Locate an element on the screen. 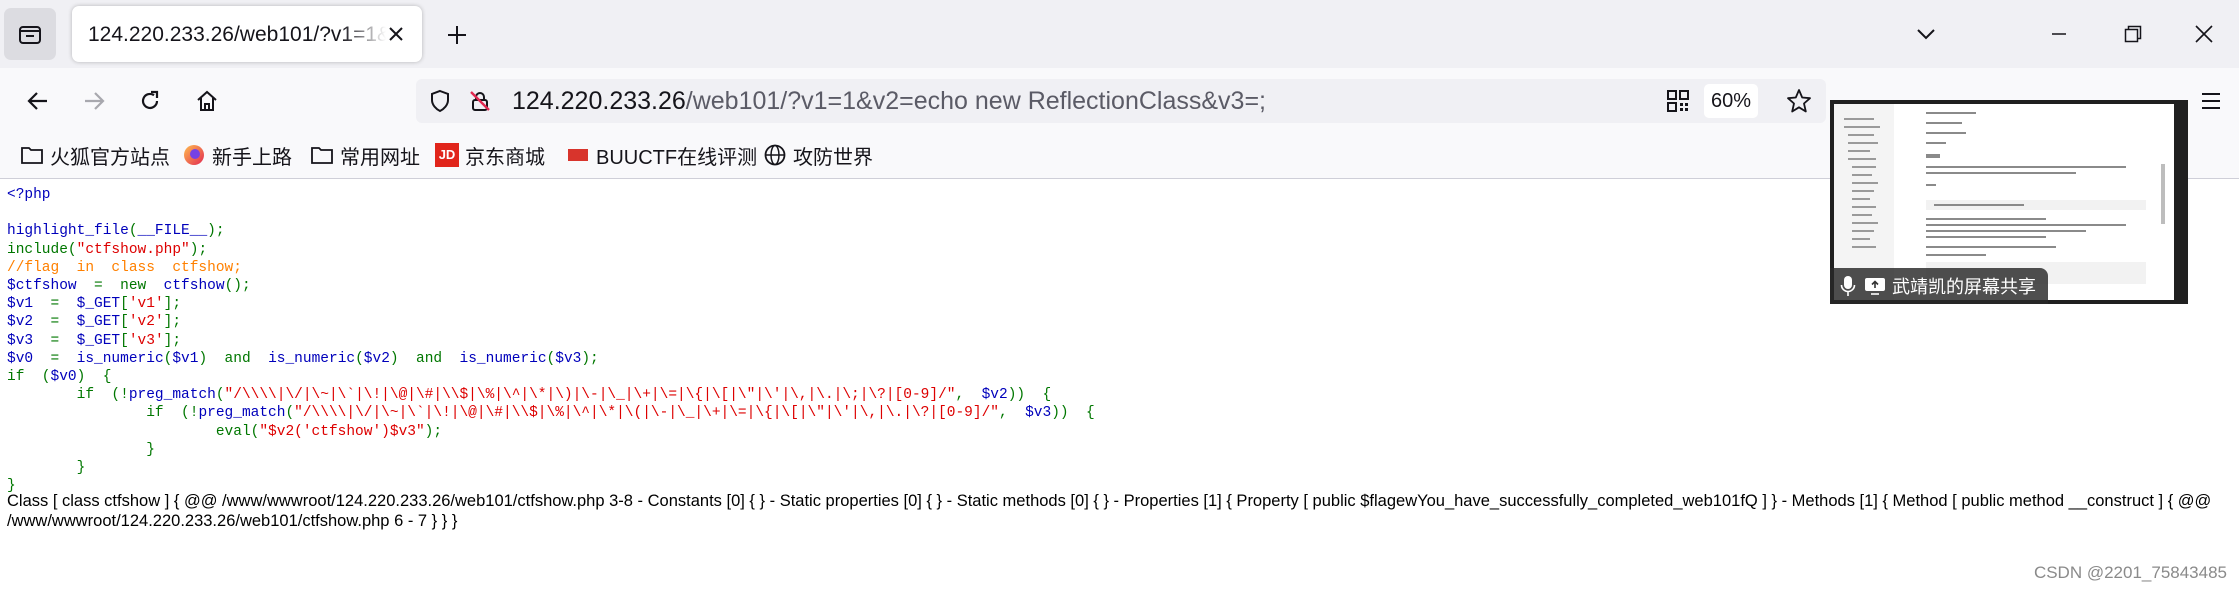 This screenshot has width=2239, height=589. code-token: eval( is located at coordinates (133, 431).